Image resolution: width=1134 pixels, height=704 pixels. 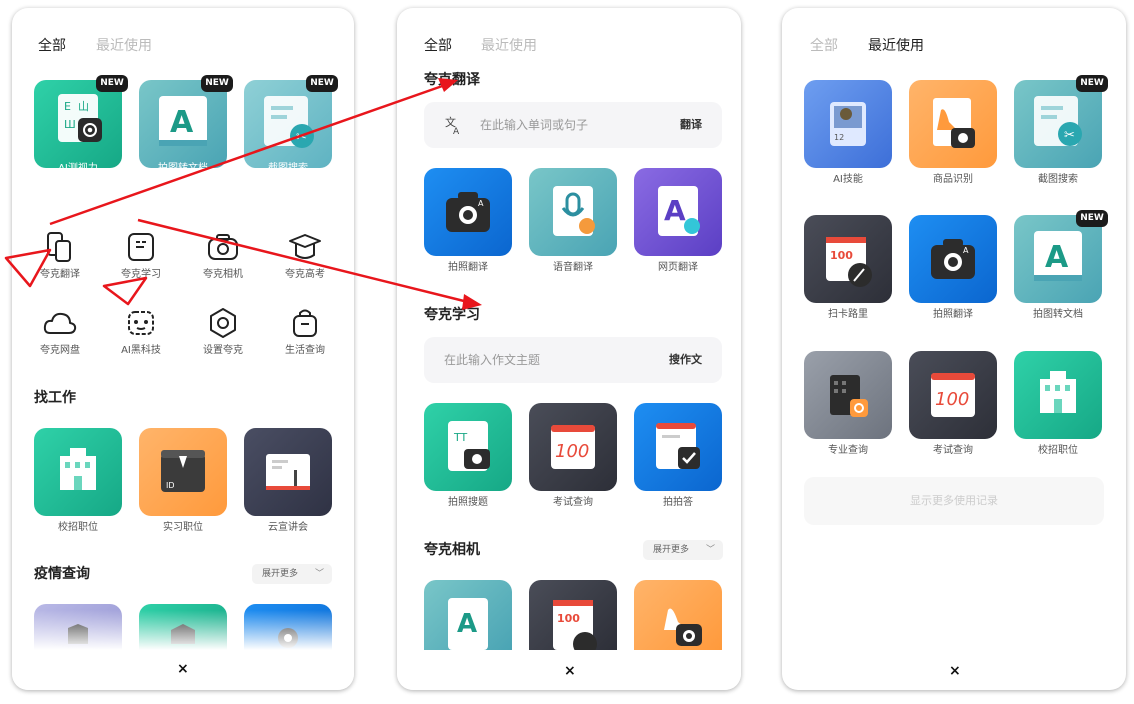 I want to click on svg-text: 山, so click(x=83, y=106).